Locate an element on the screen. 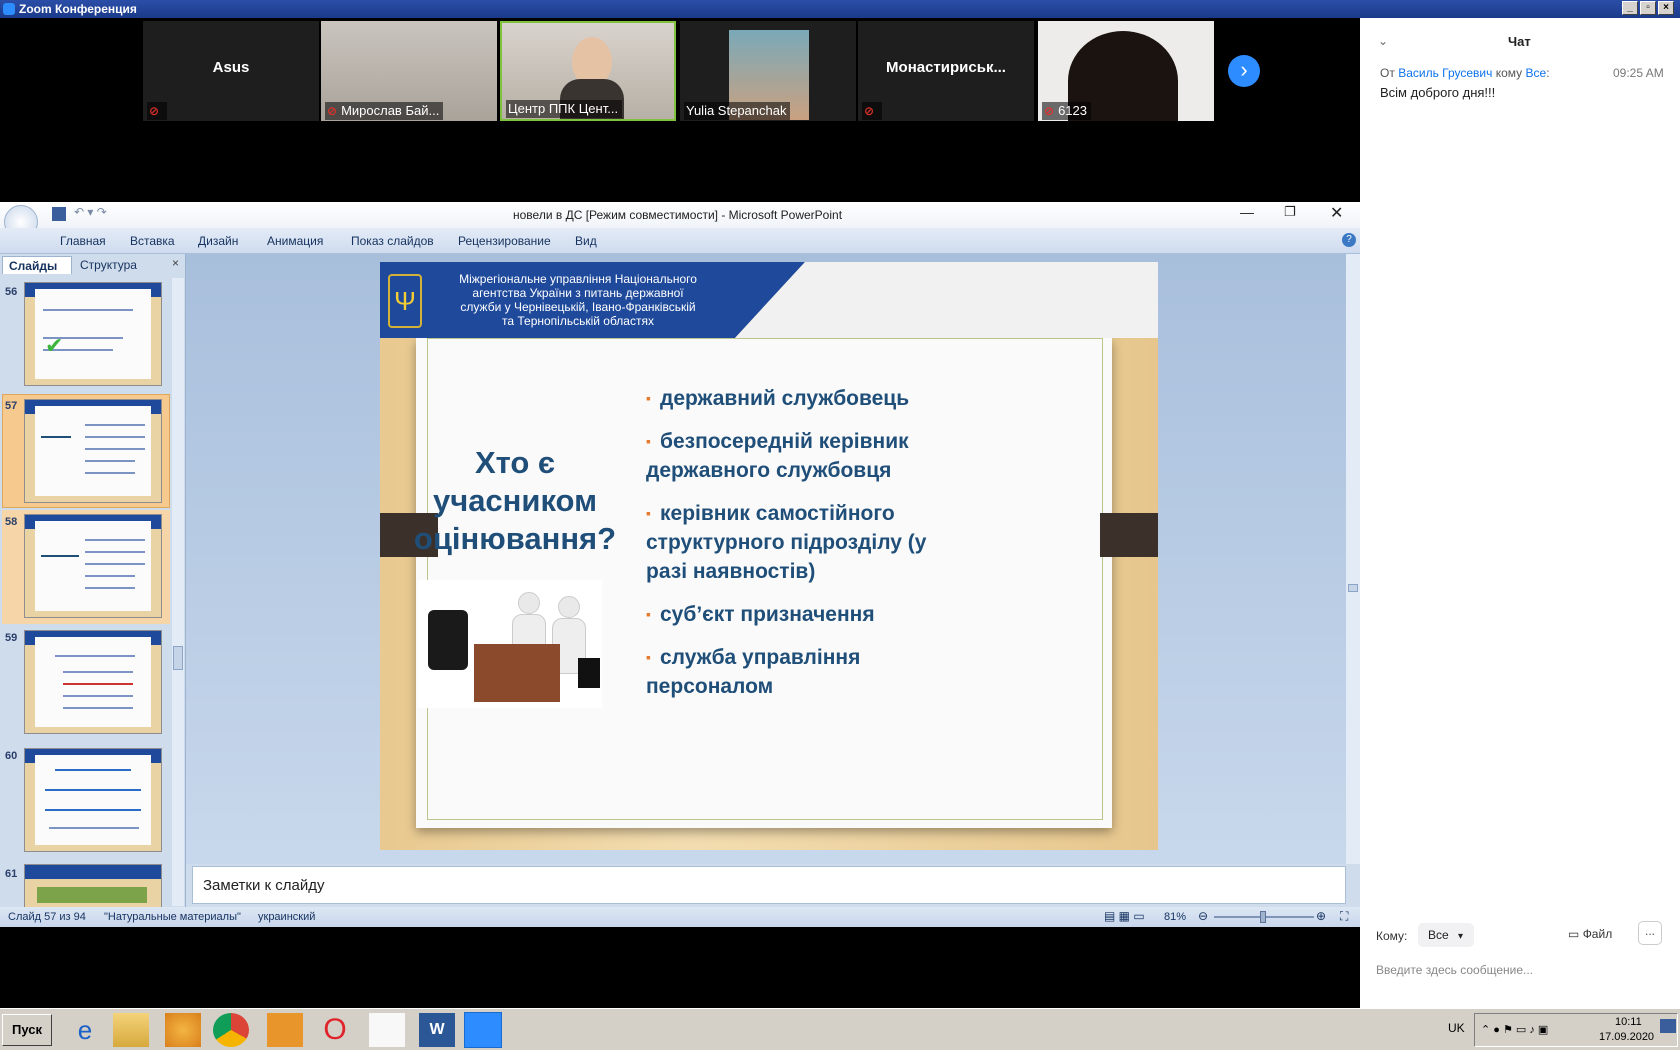 This screenshot has height=1050, width=1680. app-icon is located at coordinates (285, 1030).